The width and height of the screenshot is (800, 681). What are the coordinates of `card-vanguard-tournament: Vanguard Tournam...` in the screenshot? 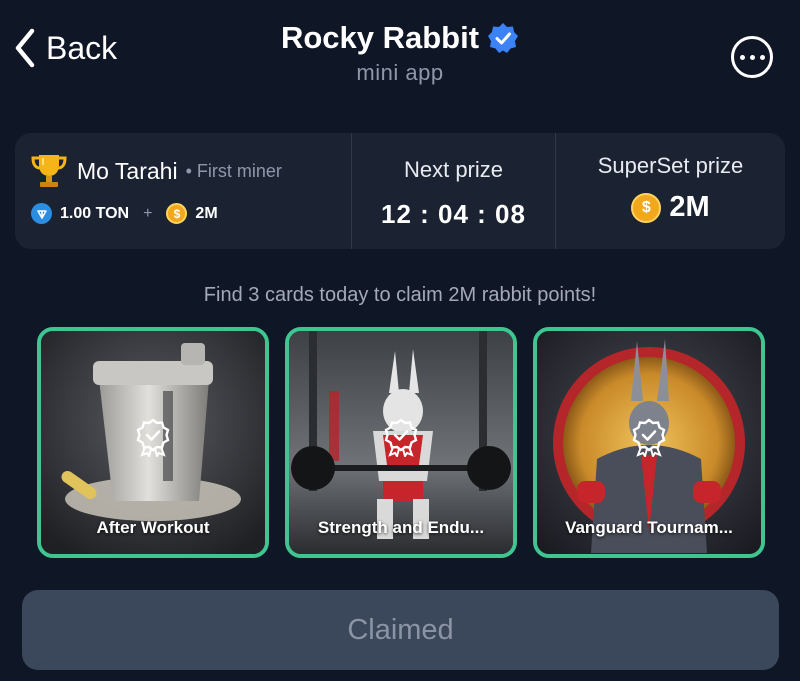 It's located at (649, 442).